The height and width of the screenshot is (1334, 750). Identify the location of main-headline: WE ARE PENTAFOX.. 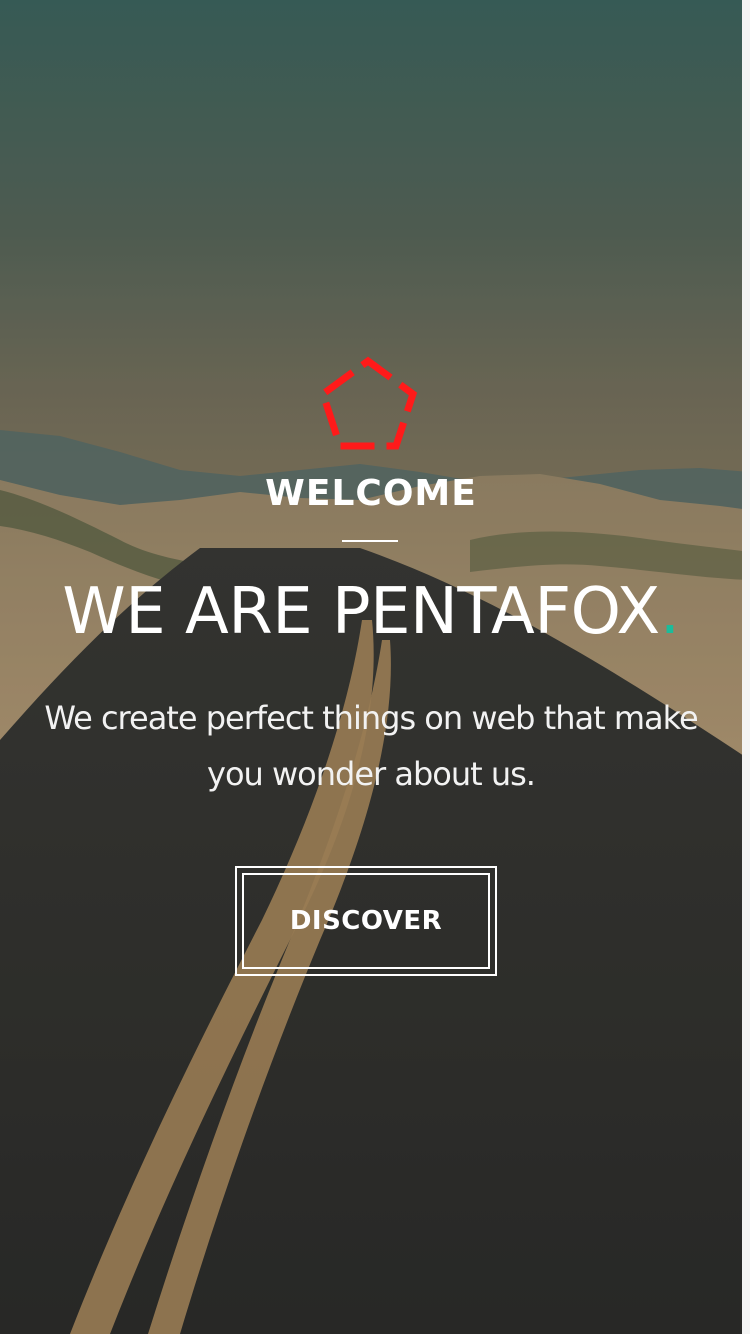
(371, 612).